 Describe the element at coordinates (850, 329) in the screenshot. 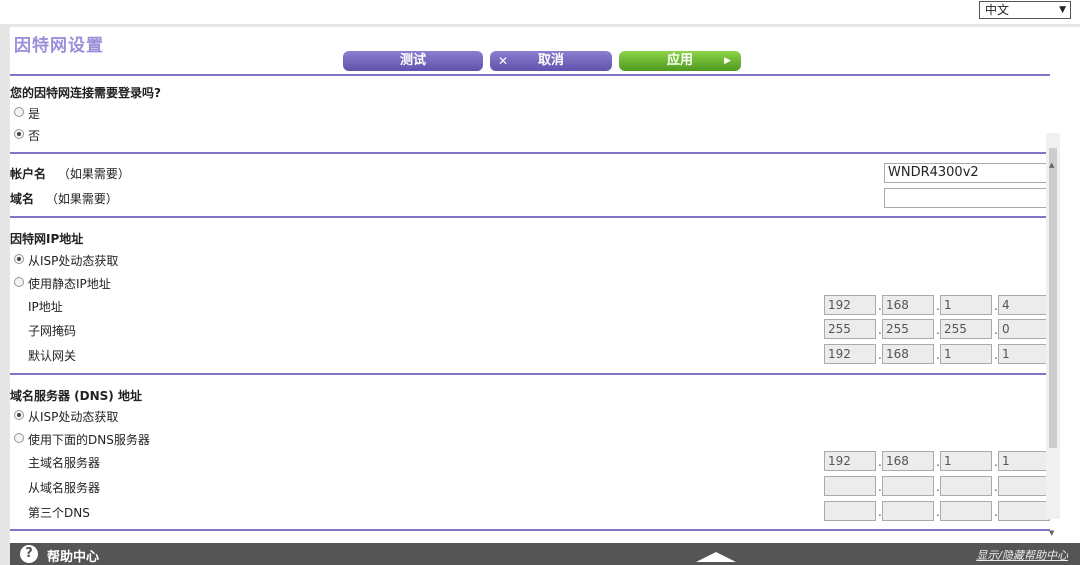

I see `subnet-mask-octet-1: 255` at that location.